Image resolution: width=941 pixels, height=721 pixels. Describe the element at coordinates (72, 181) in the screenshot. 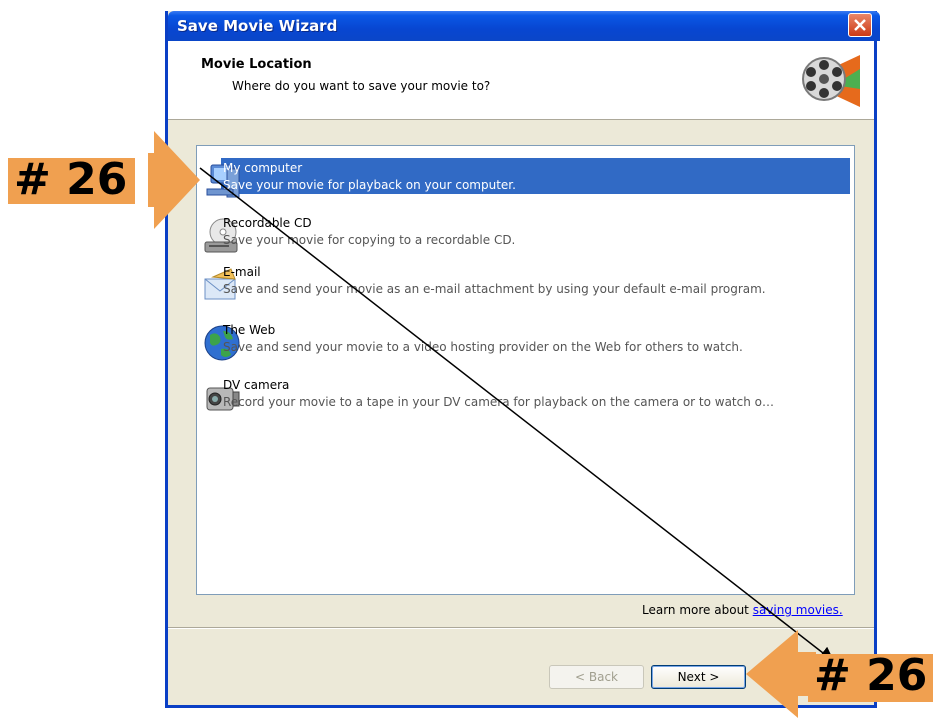

I see `annotation-label-left: # 26` at that location.